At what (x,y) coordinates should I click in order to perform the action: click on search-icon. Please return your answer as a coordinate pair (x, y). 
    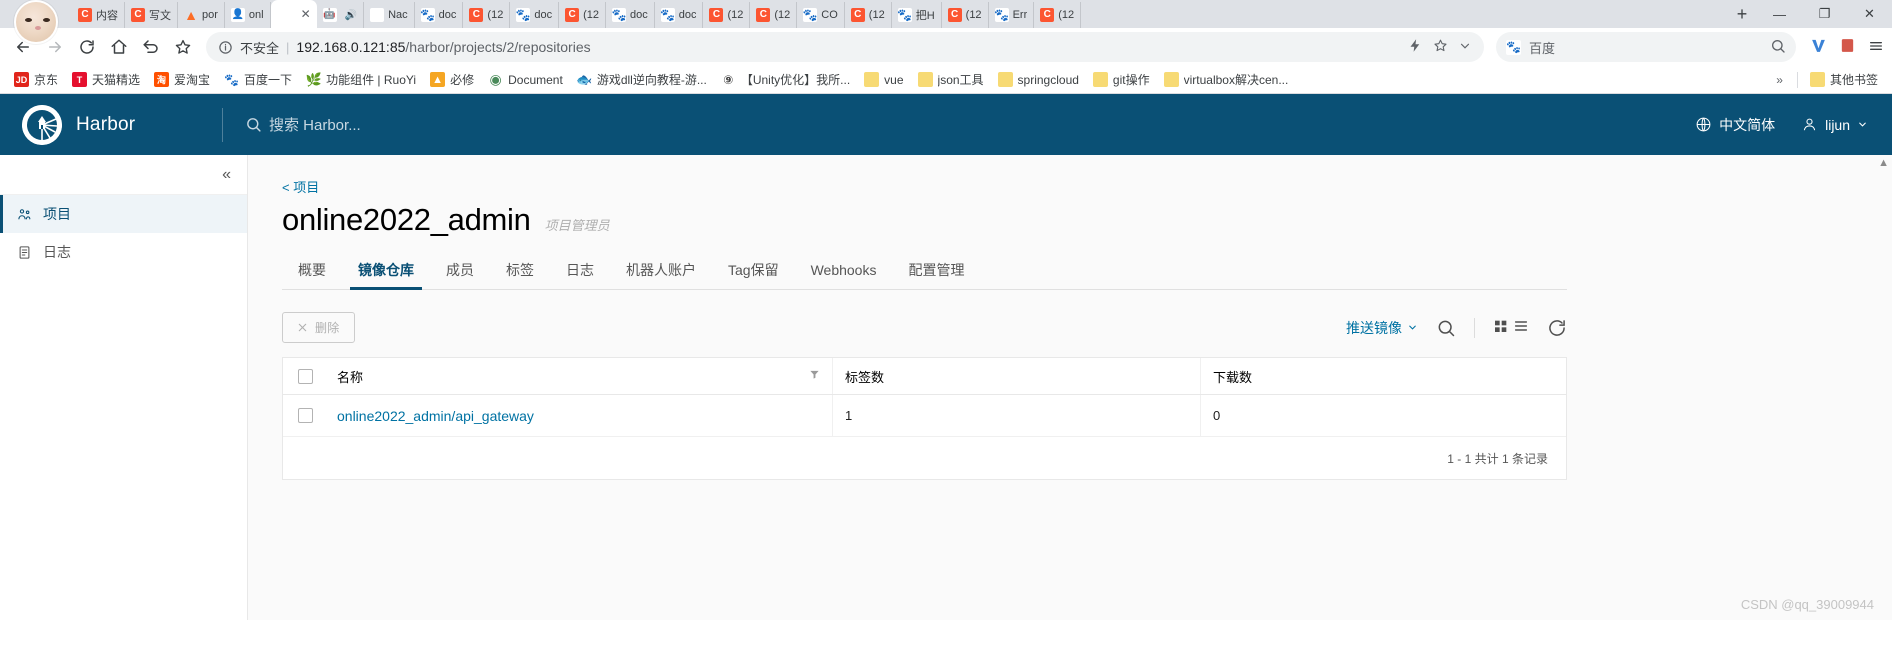
    Looking at the image, I should click on (1778, 47).